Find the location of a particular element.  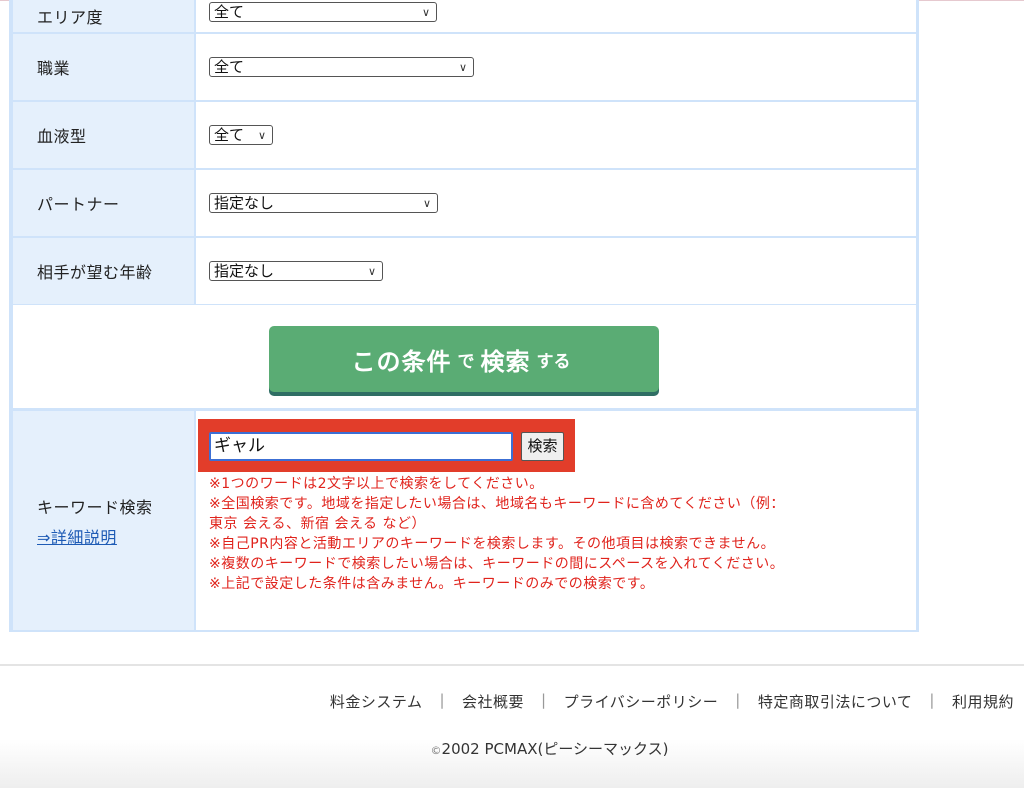

note-line: ※1つのワードは2文字以上で検索をしてください。 is located at coordinates (376, 484).